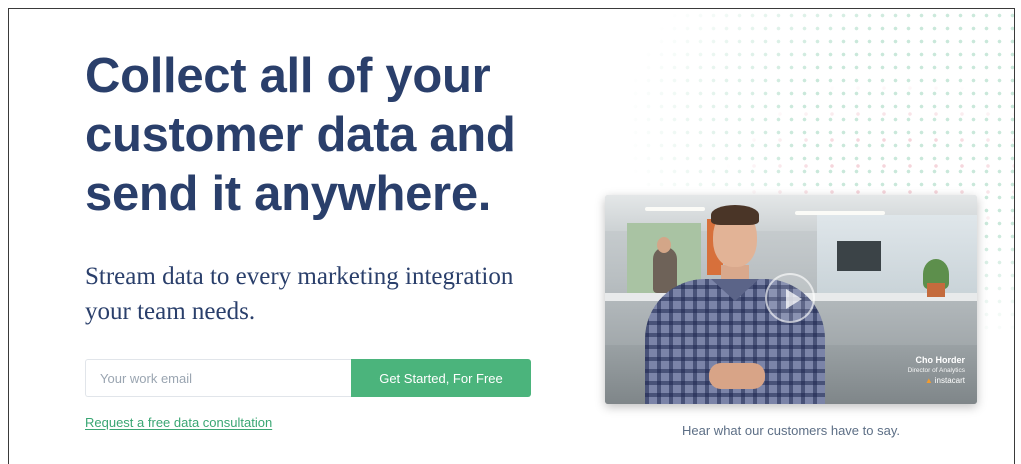 The image size is (1021, 464). Describe the element at coordinates (940, 360) in the screenshot. I see `video-speaker-name: Cho Horder` at that location.